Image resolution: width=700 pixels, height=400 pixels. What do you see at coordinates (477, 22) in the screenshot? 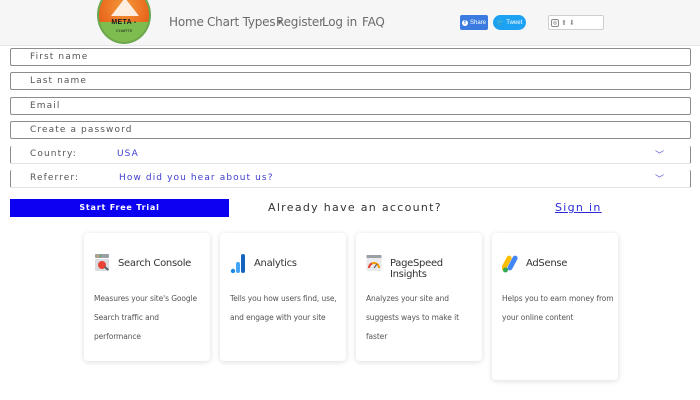
I see `share-label: Share` at bounding box center [477, 22].